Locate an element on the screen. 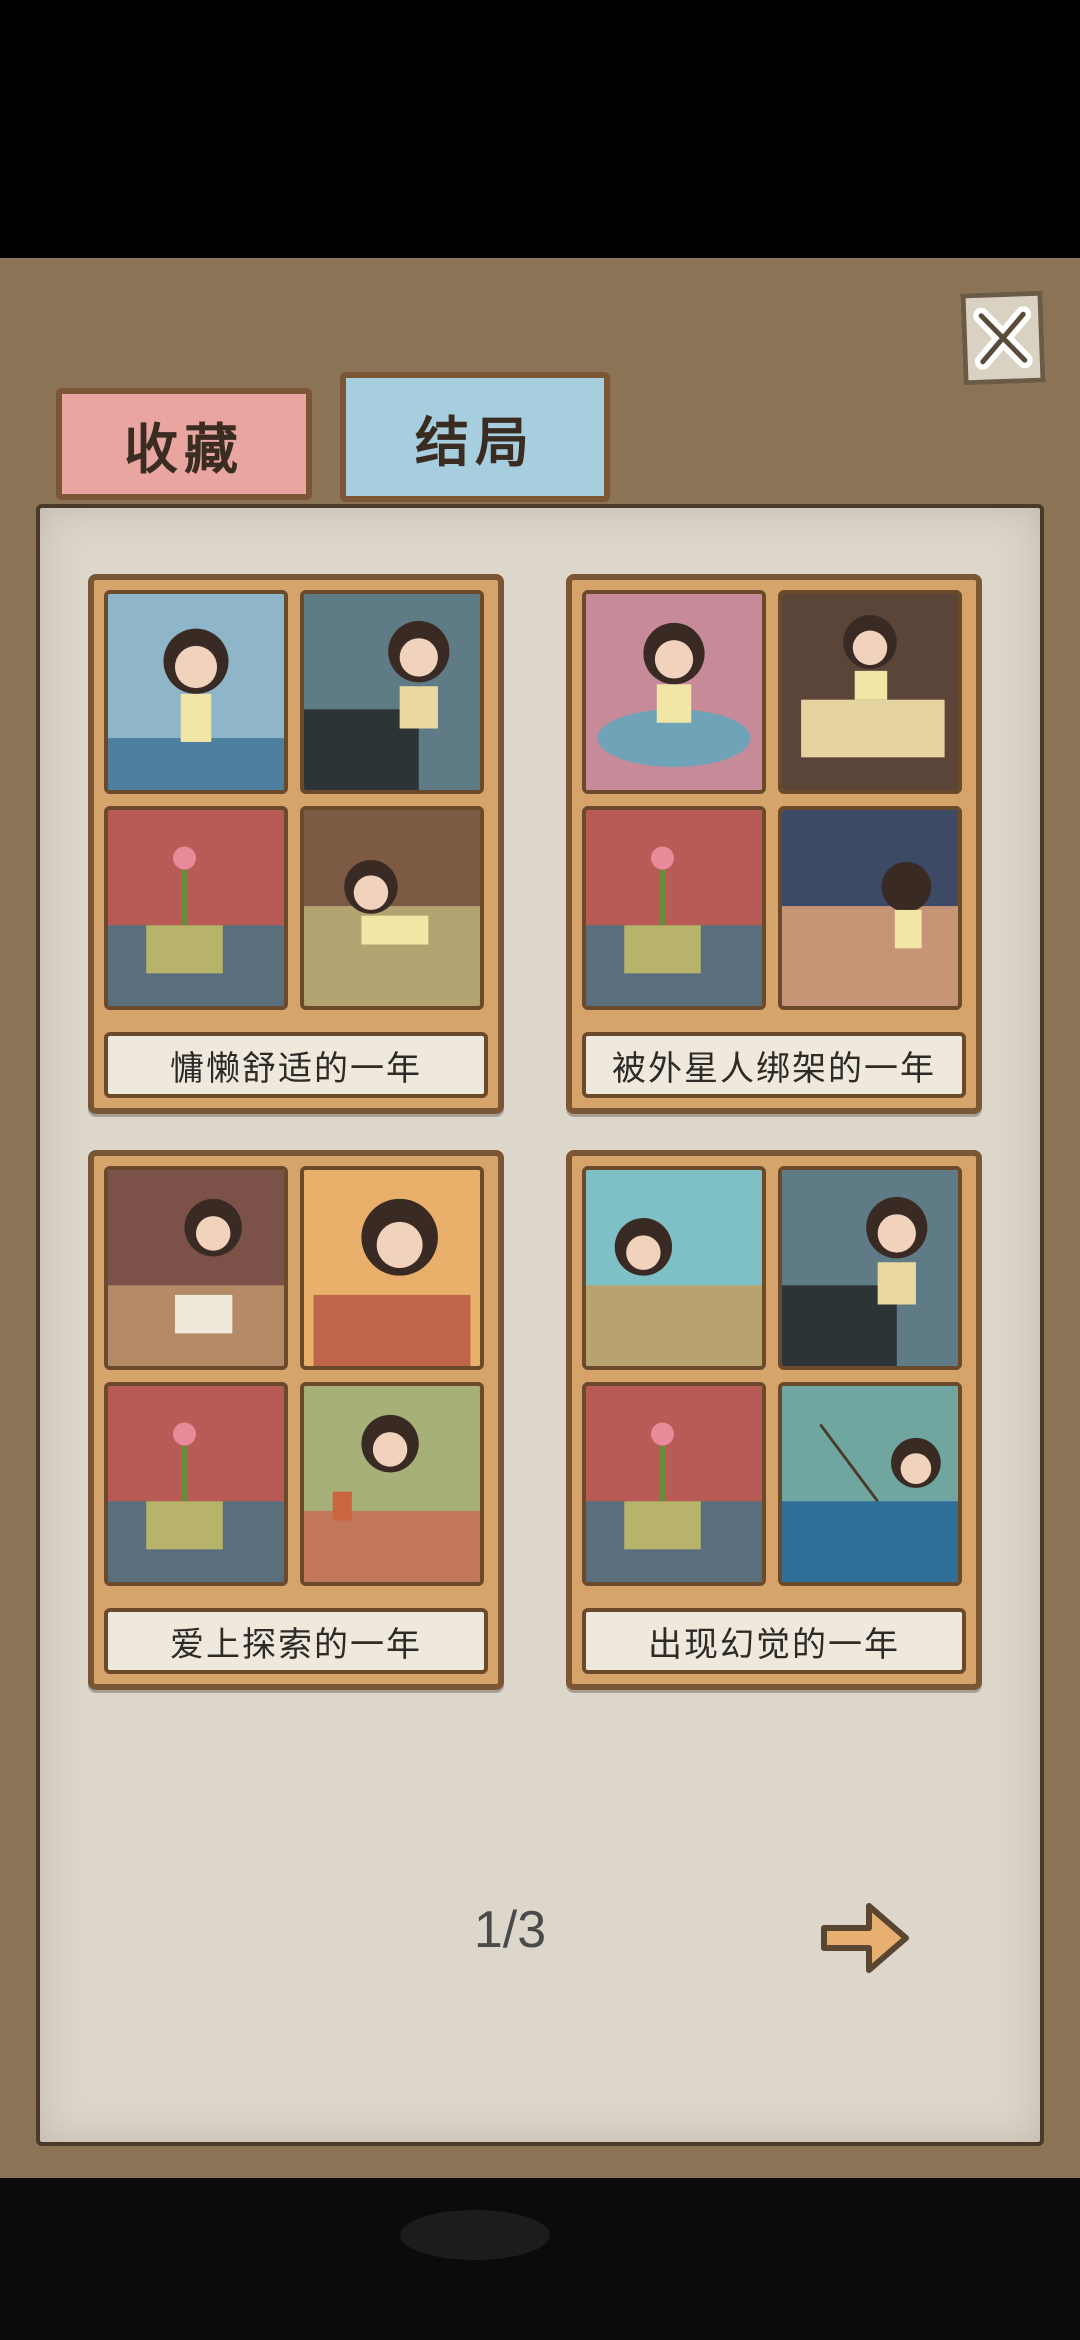 This screenshot has width=1080, height=2340. ending-title: 慵懒舒适的一年 is located at coordinates (296, 1065).